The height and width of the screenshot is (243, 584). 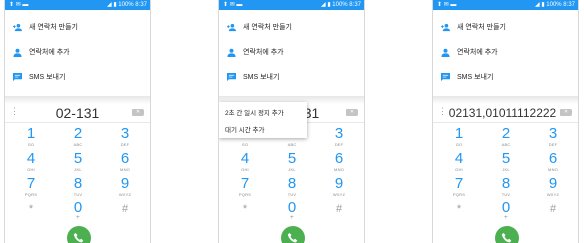 I want to click on key-letters: JKL, so click(x=506, y=169).